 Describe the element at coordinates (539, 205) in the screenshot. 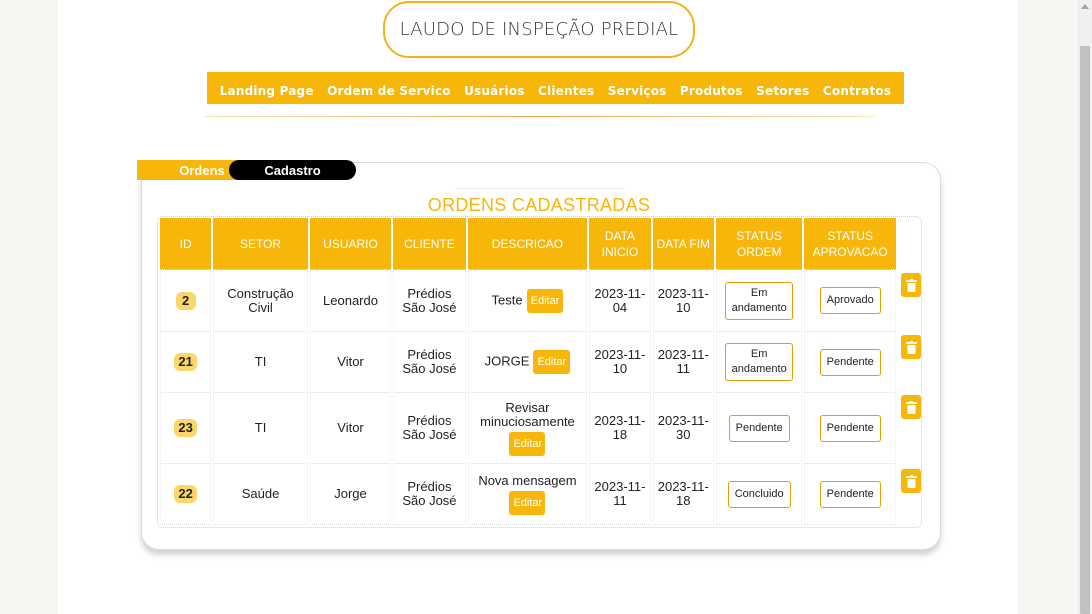

I see `table-title: ORDENS CADASTRADAS` at that location.